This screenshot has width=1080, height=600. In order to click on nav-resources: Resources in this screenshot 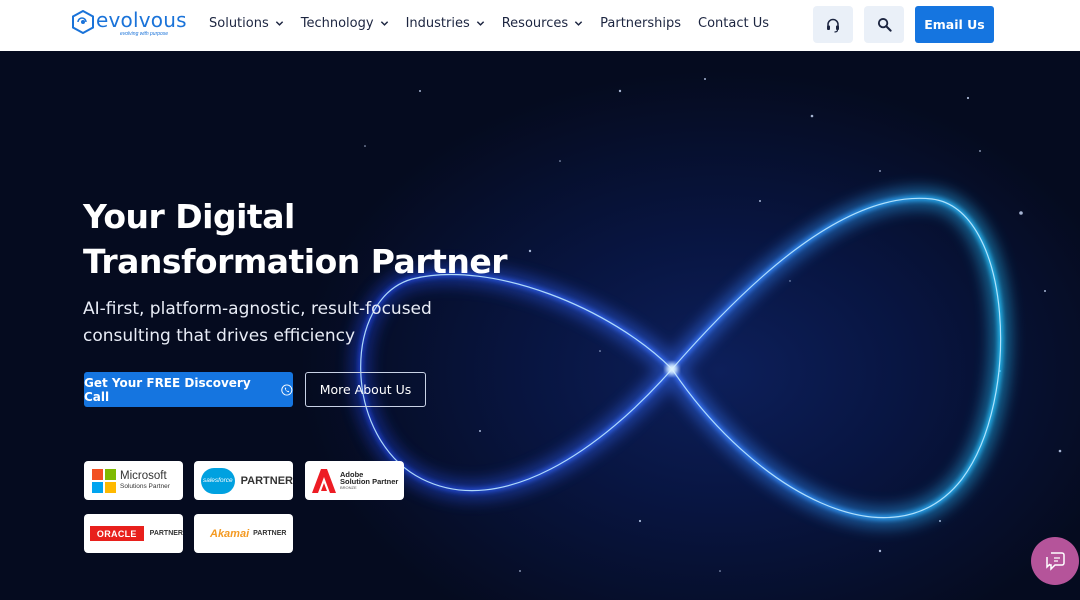, I will do `click(542, 23)`.